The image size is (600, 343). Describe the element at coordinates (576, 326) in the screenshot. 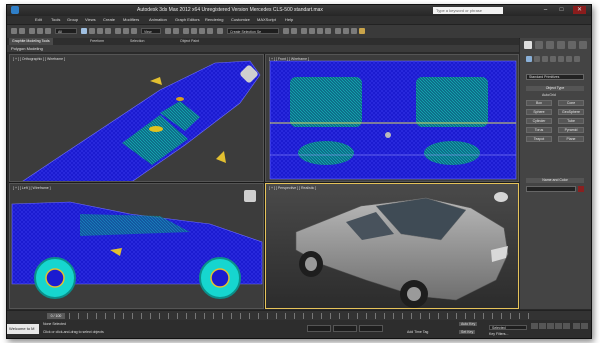

I see `zoom-icon` at that location.